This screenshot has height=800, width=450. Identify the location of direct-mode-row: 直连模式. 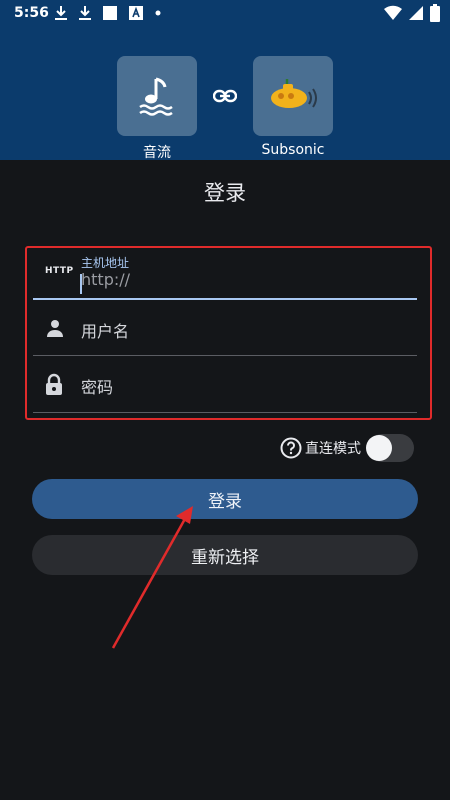
(320, 448).